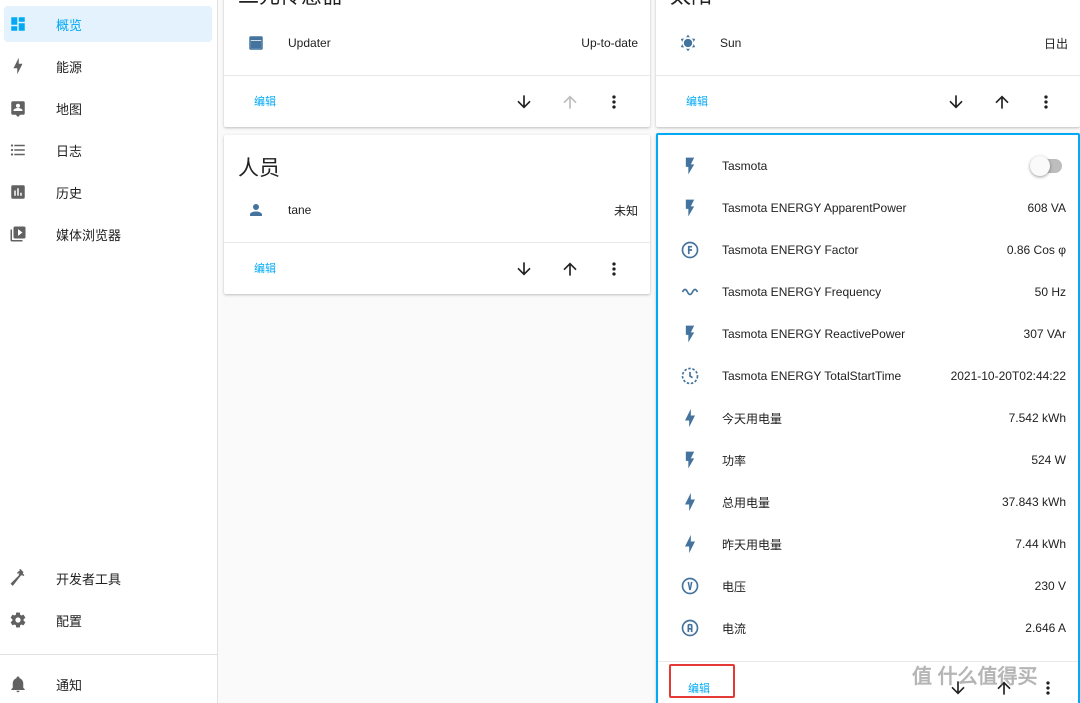 This screenshot has width=1080, height=703. Describe the element at coordinates (437, 43) in the screenshot. I see `entity-row-updater: Updater Up-to-date` at that location.